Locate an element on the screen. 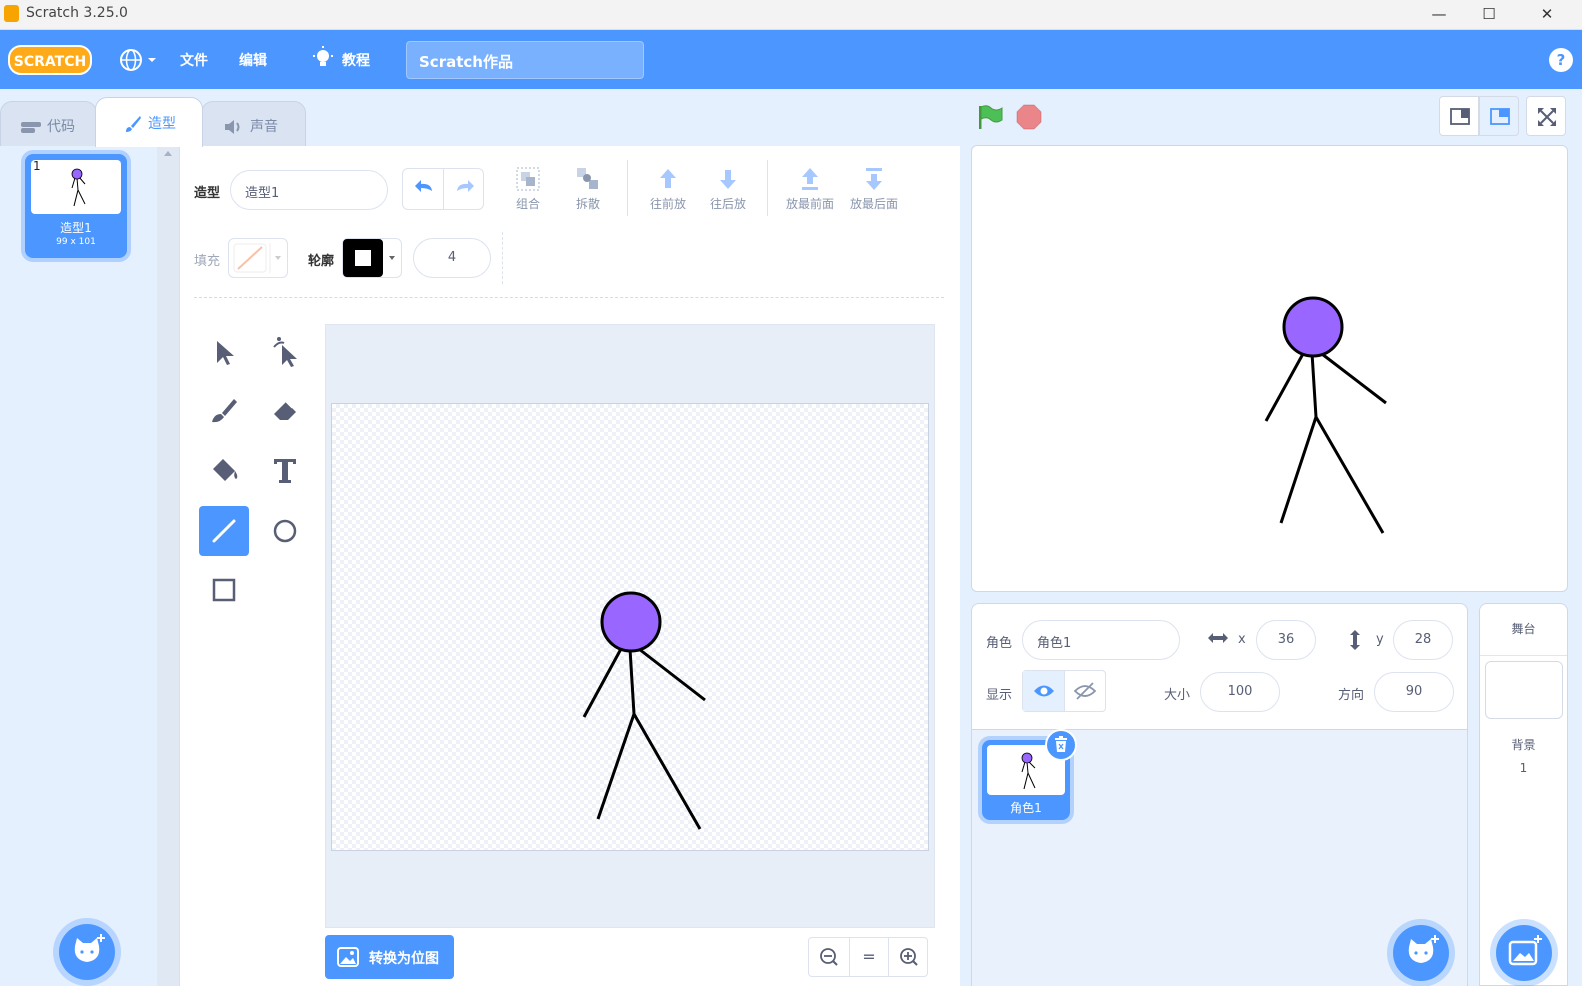 This screenshot has height=986, width=1582. fullscreen-button is located at coordinates (1546, 116).